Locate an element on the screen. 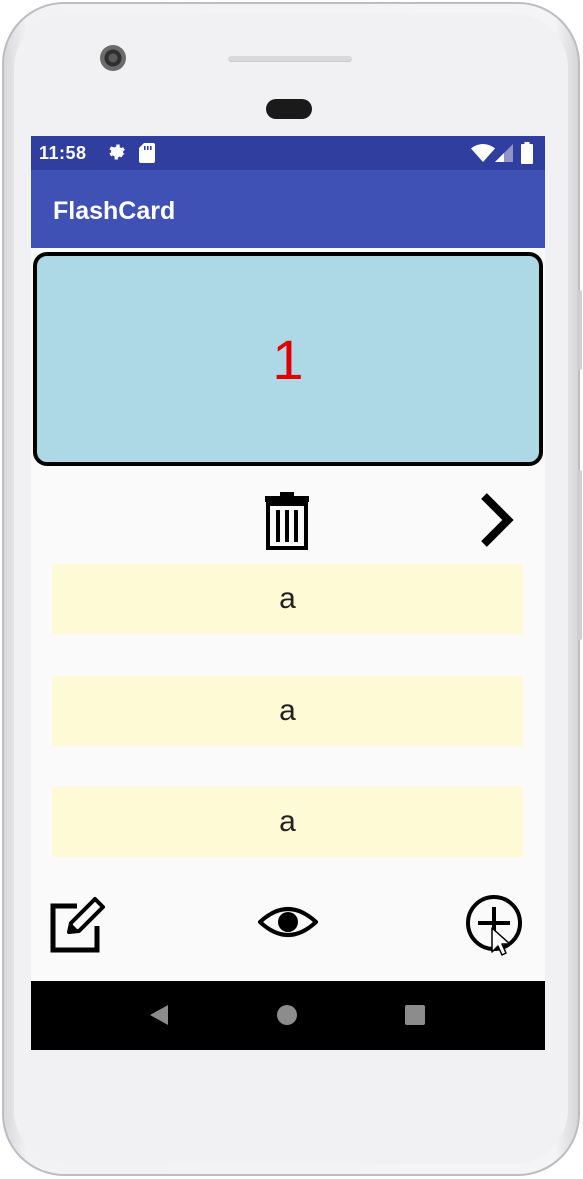 This screenshot has height=1179, width=583. front-camera is located at coordinates (113, 58).